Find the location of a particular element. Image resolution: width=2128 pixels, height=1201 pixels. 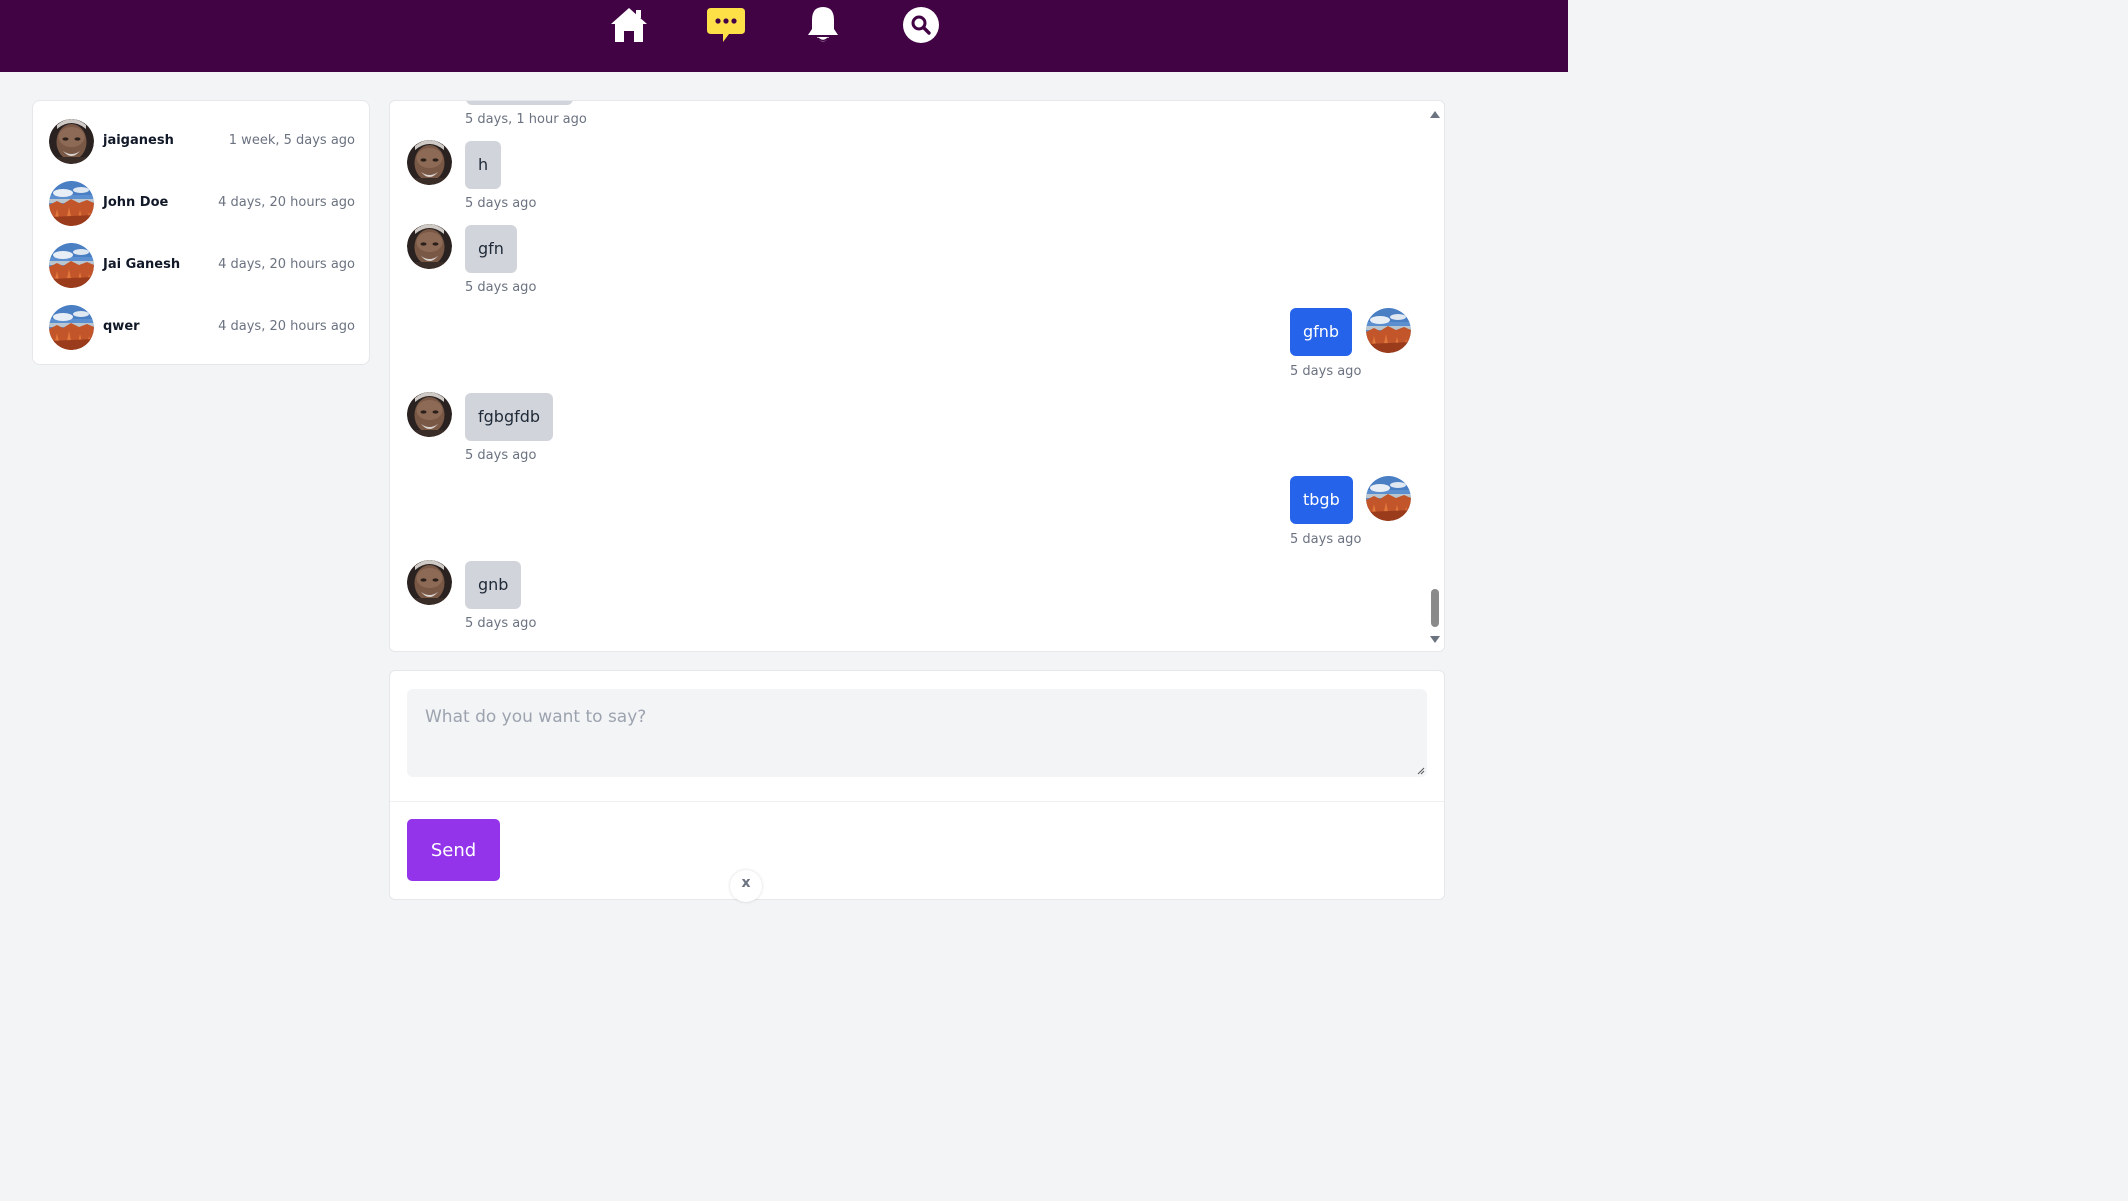

conversation-time: 1 week, 5 days ago is located at coordinates (291, 140).